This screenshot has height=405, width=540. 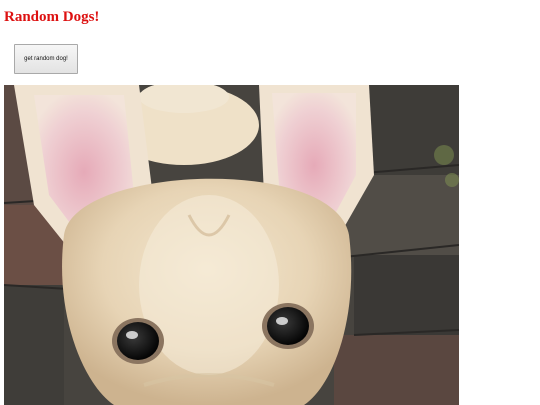 I want to click on get-random-dog-button: get random dog!, so click(x=46, y=59).